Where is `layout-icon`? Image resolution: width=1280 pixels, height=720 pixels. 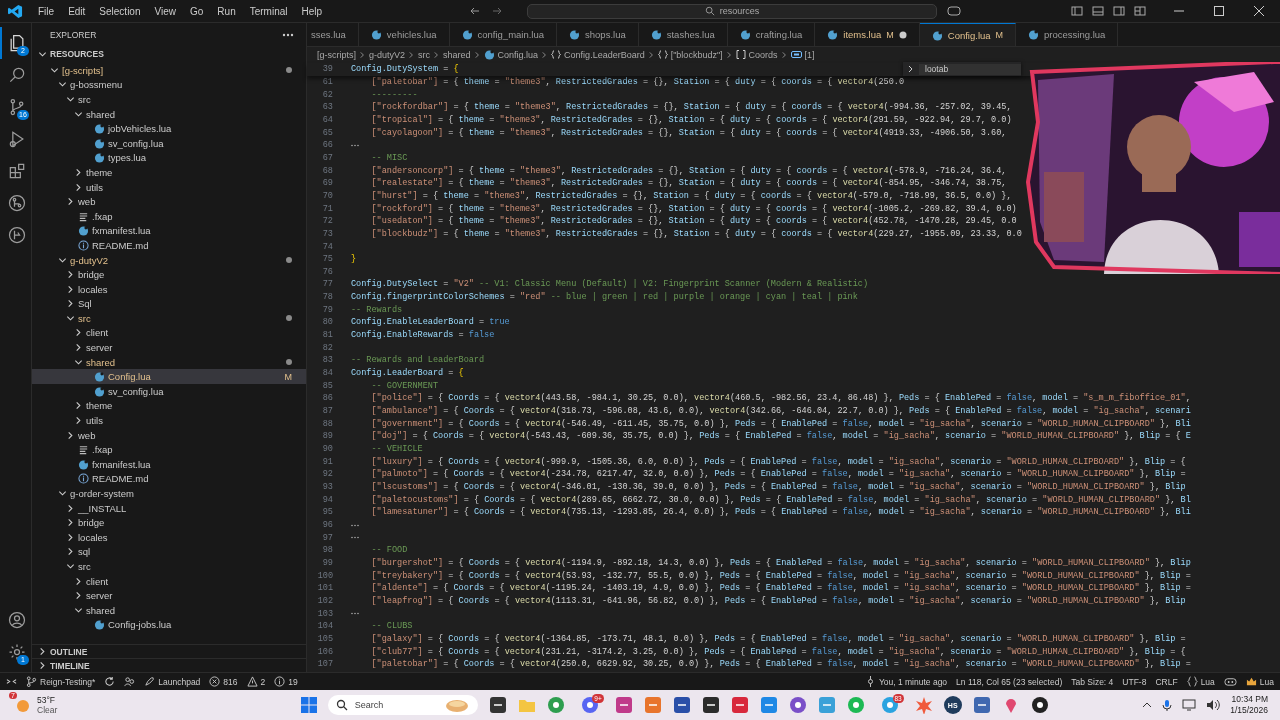
layout-icon is located at coordinates (1140, 11).